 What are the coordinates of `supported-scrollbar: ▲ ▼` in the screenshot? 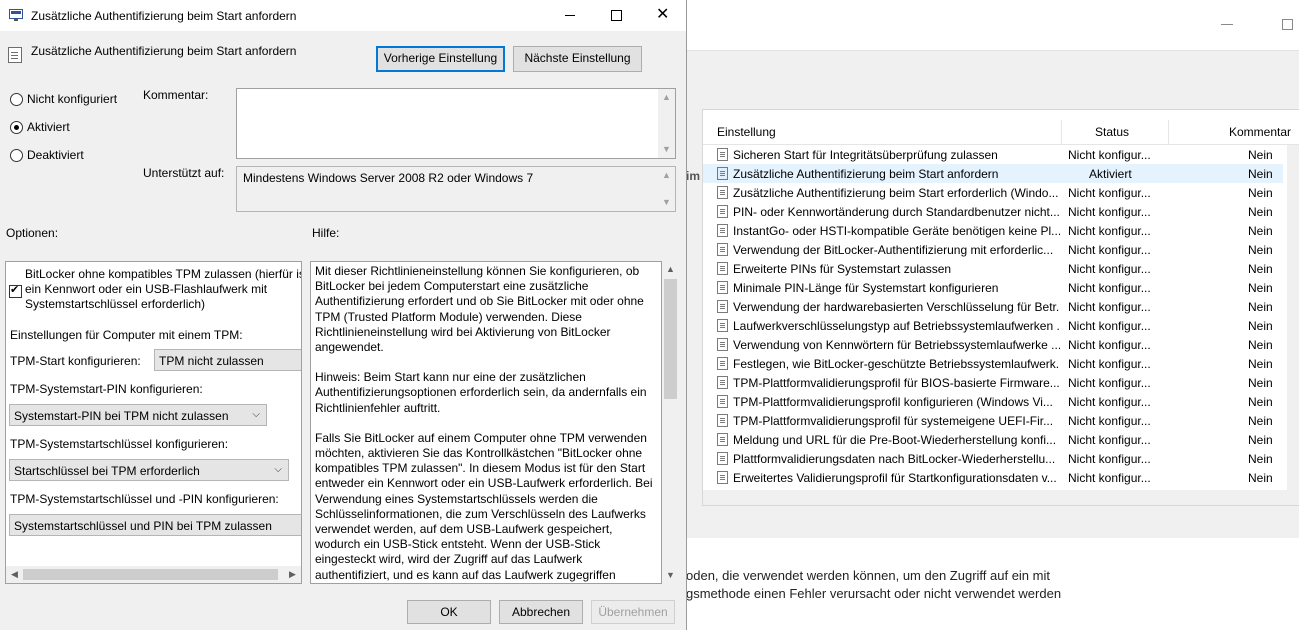 It's located at (666, 189).